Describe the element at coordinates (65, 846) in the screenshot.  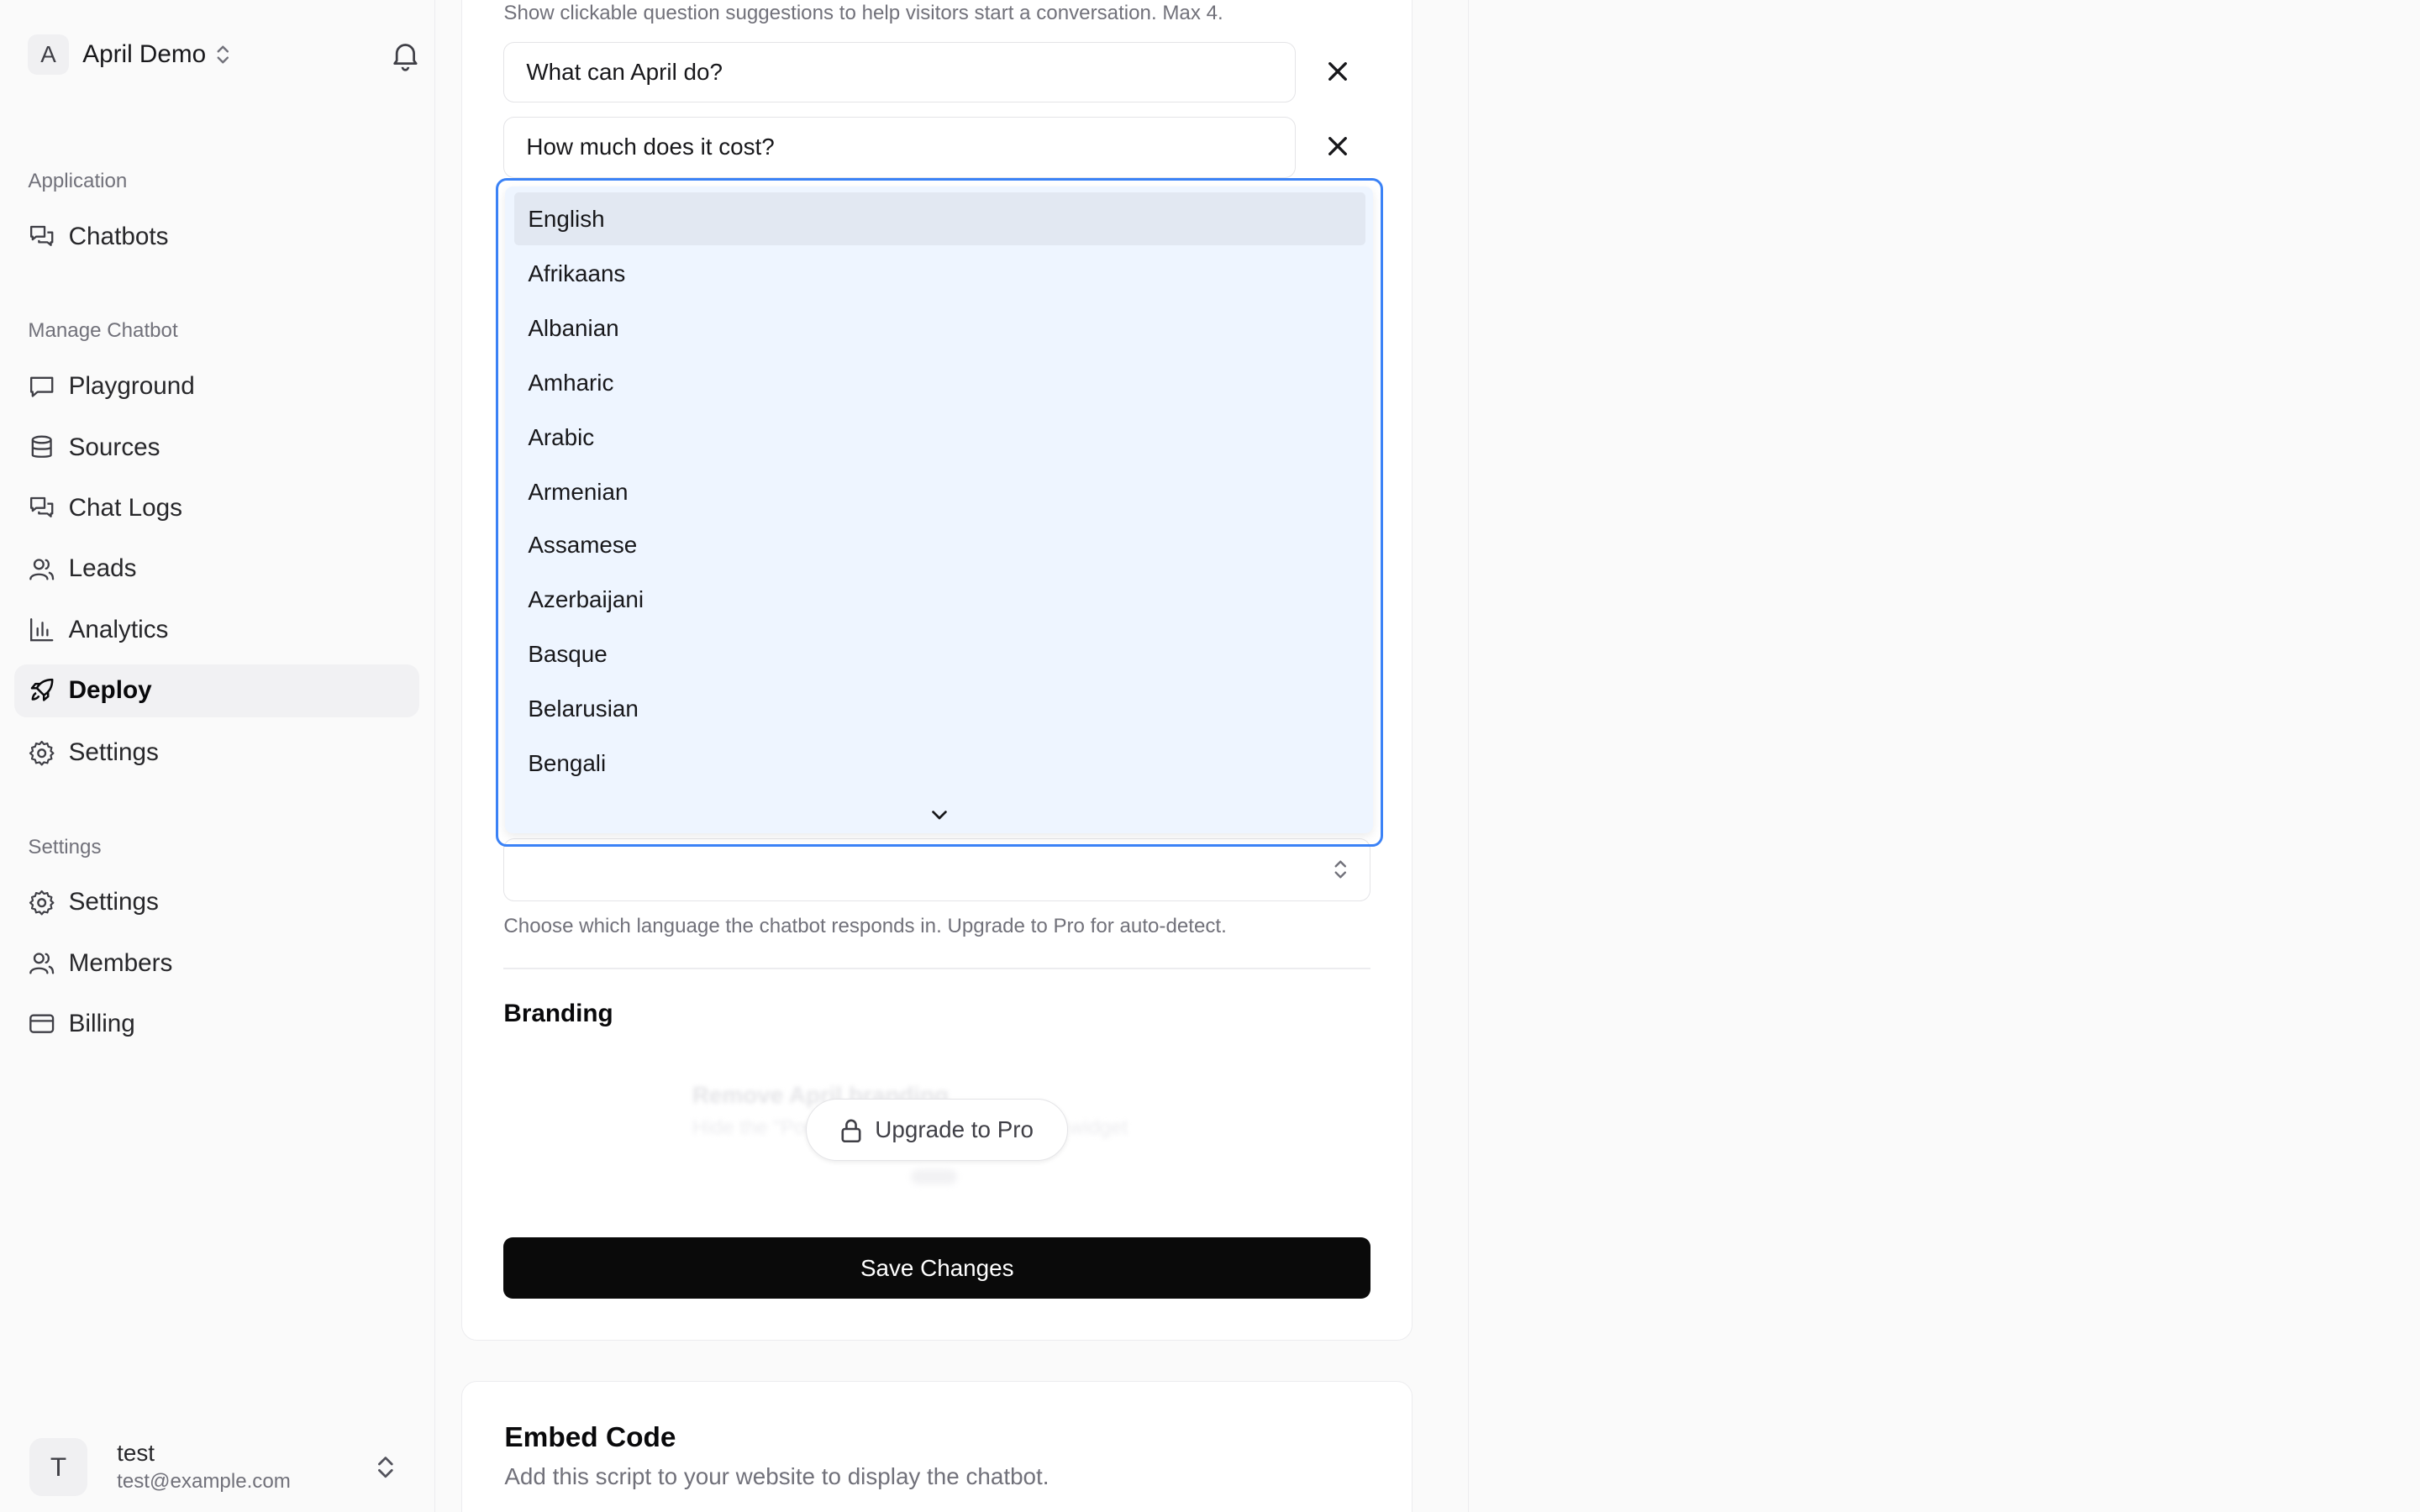
I see `group-label-settings: Settings` at that location.